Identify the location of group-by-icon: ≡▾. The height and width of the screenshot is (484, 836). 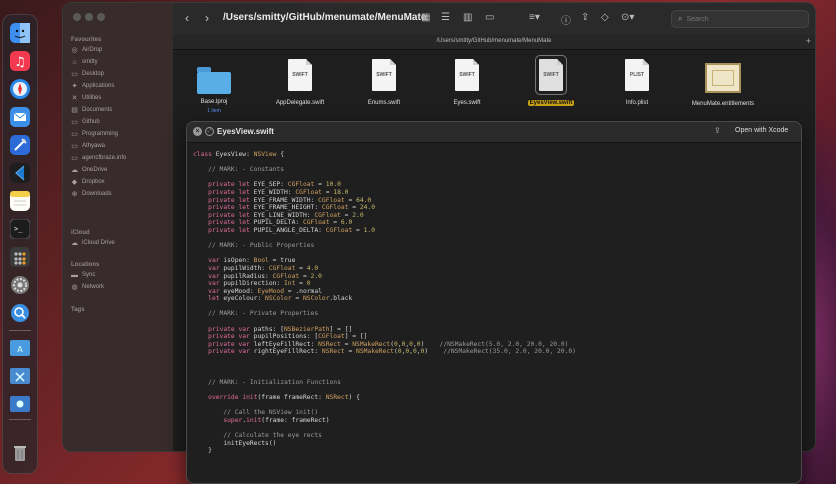
(534, 17).